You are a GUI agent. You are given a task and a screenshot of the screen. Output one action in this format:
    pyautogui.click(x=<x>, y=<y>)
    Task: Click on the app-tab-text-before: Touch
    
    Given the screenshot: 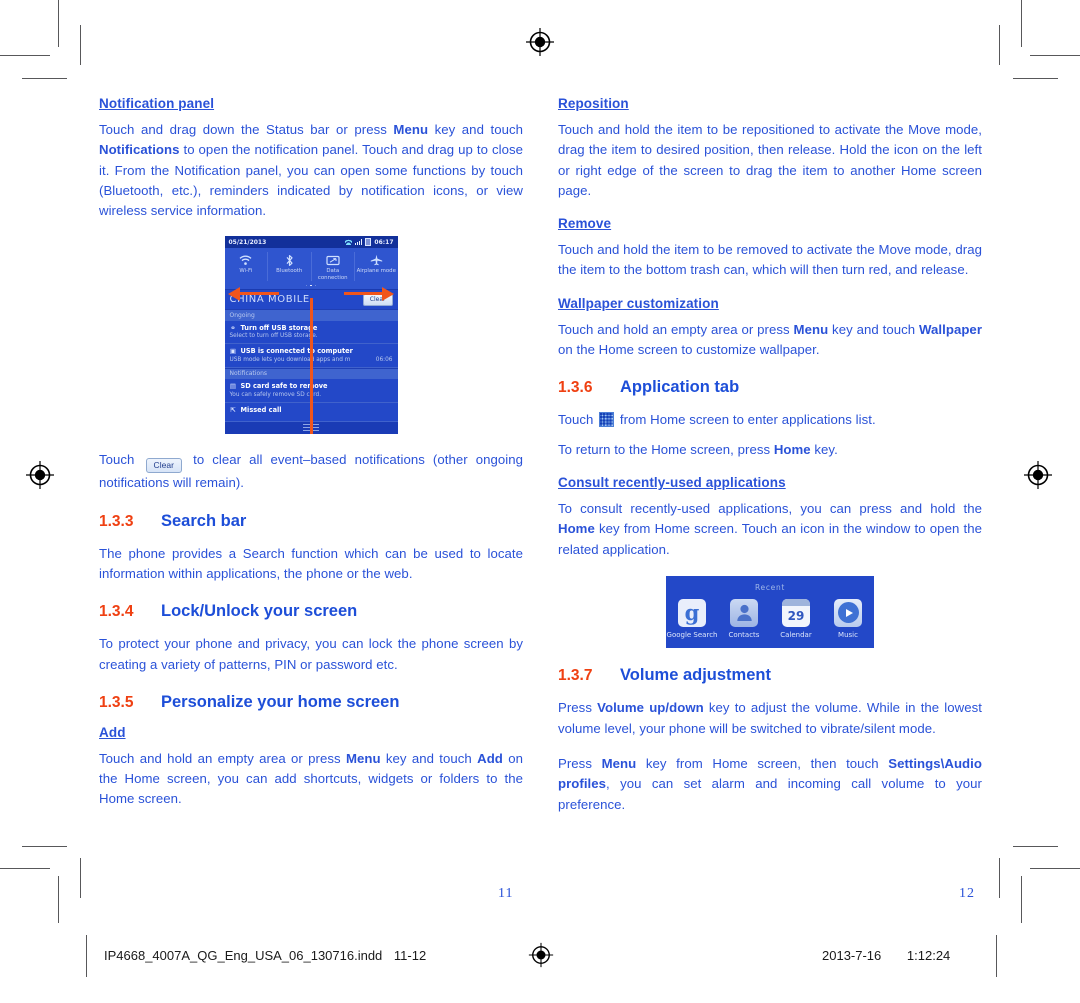 What is the action you would take?
    pyautogui.click(x=576, y=420)
    